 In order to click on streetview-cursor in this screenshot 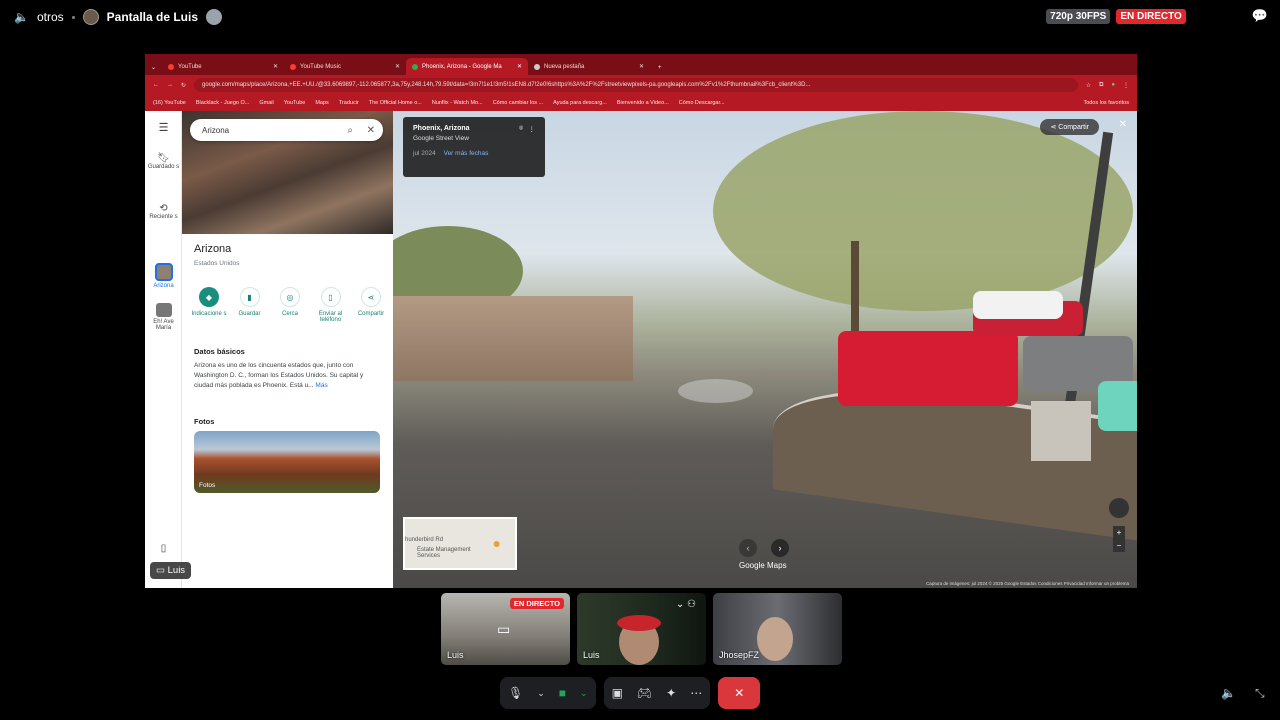, I will do `click(715, 391)`.